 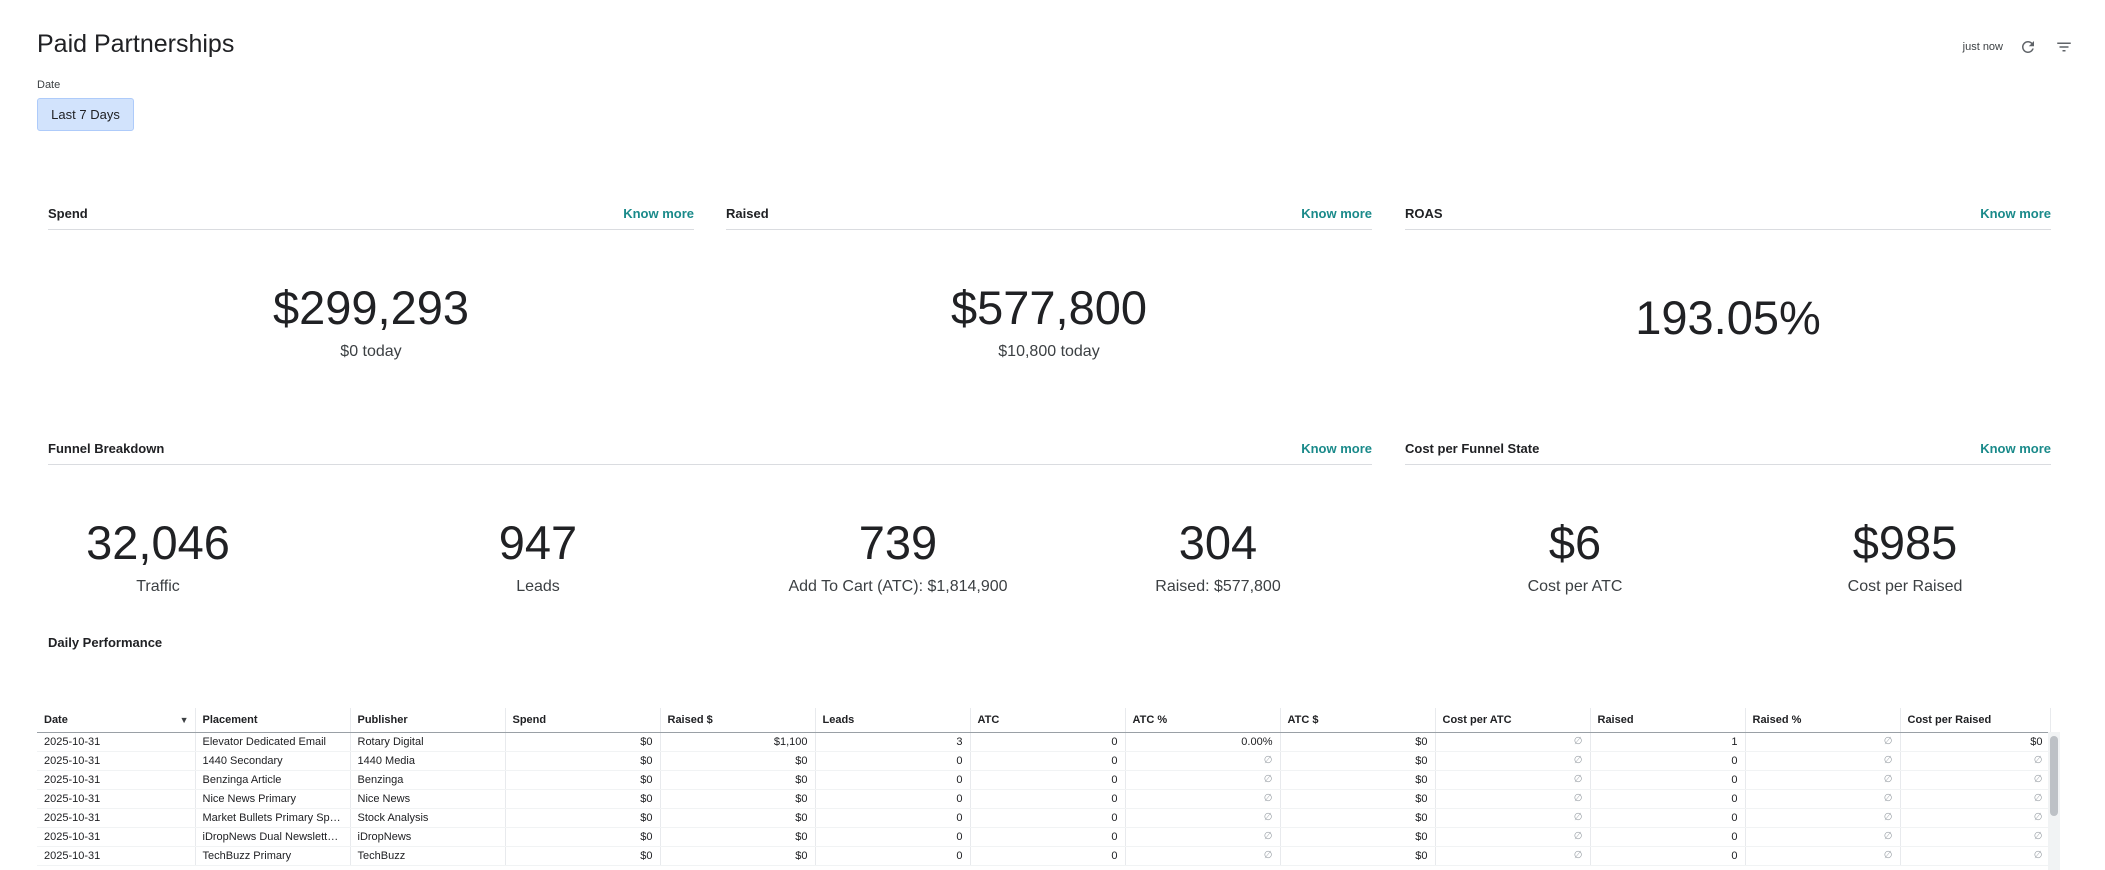 I want to click on date-filter-button: Last 7 Days, so click(x=85, y=114).